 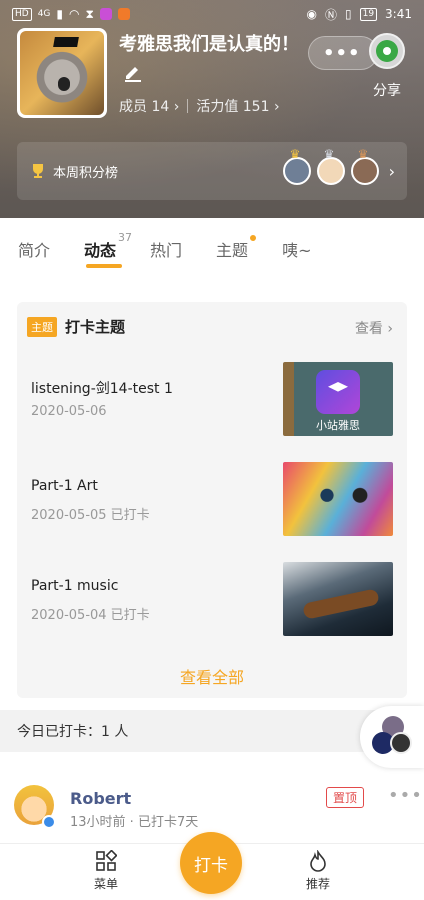 I want to click on floating-avatars-button, so click(x=392, y=737).